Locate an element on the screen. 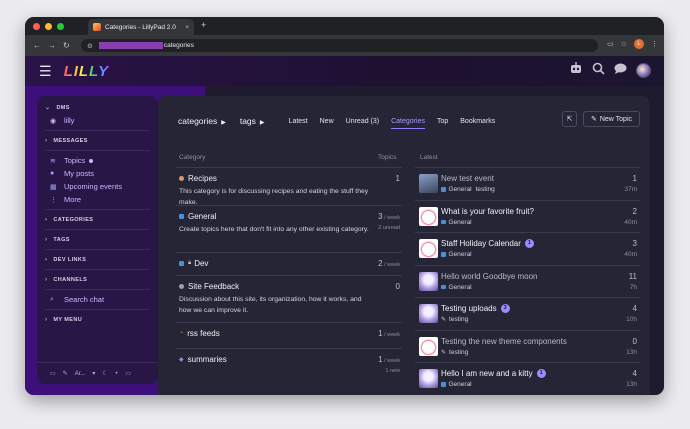  sidebar-search-chat: ⌕ Search chat is located at coordinates (97, 299).